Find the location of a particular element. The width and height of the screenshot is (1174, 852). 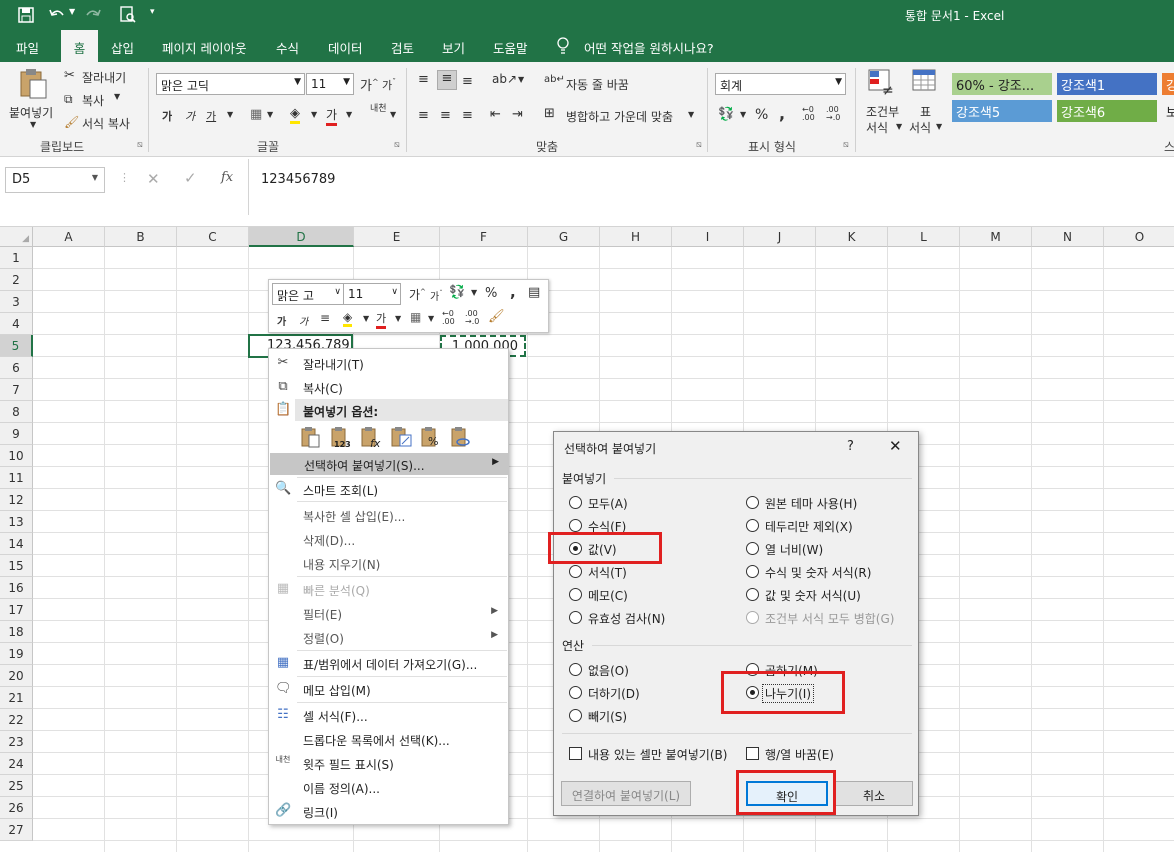

label-paste-comments: 메모(C) is located at coordinates (608, 595).